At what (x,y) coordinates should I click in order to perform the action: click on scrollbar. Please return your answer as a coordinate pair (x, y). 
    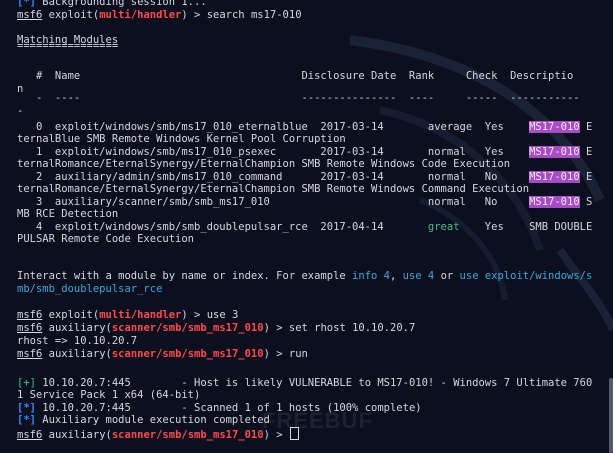
    Looking at the image, I should click on (611, 415).